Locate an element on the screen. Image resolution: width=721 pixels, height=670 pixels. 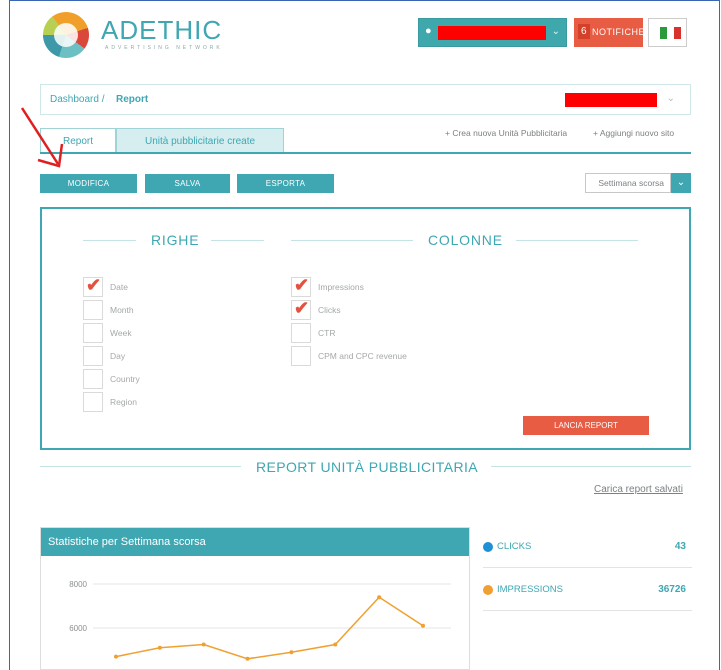
period-select: Settimana scorsa is located at coordinates (628, 183).